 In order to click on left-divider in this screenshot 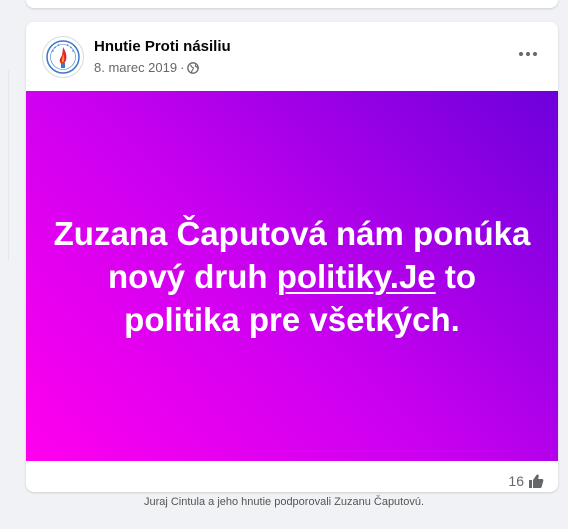, I will do `click(8, 165)`.